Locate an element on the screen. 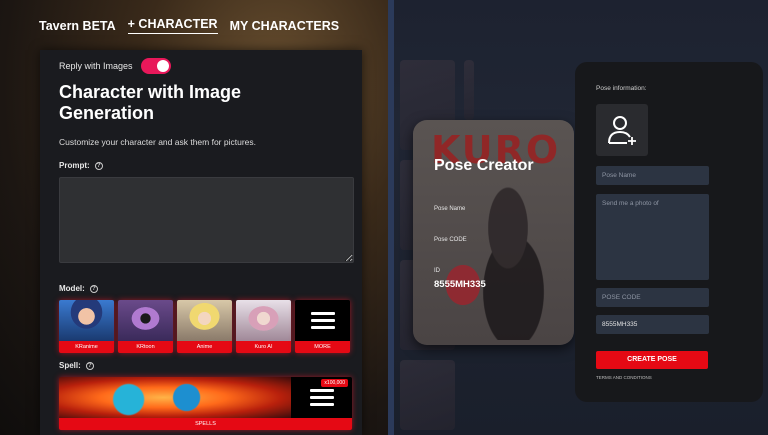  model-card-kuro-ai: Kuro AI is located at coordinates (263, 326).